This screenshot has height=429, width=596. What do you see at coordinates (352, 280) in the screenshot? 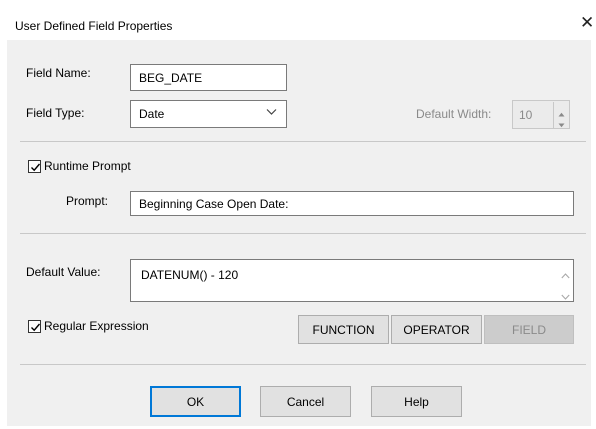
I see `default-value-textarea: DATENUM() - 120` at bounding box center [352, 280].